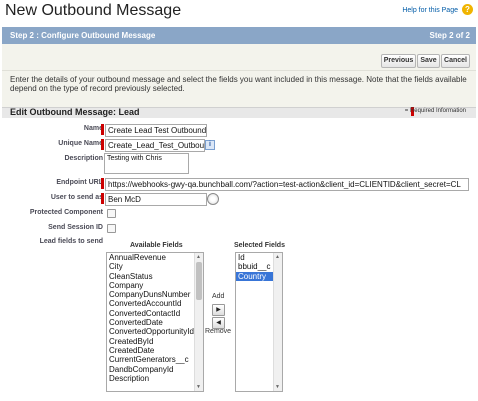 Image resolution: width=478 pixels, height=401 pixels. I want to click on required-info-label: = Required Information, so click(435, 111).